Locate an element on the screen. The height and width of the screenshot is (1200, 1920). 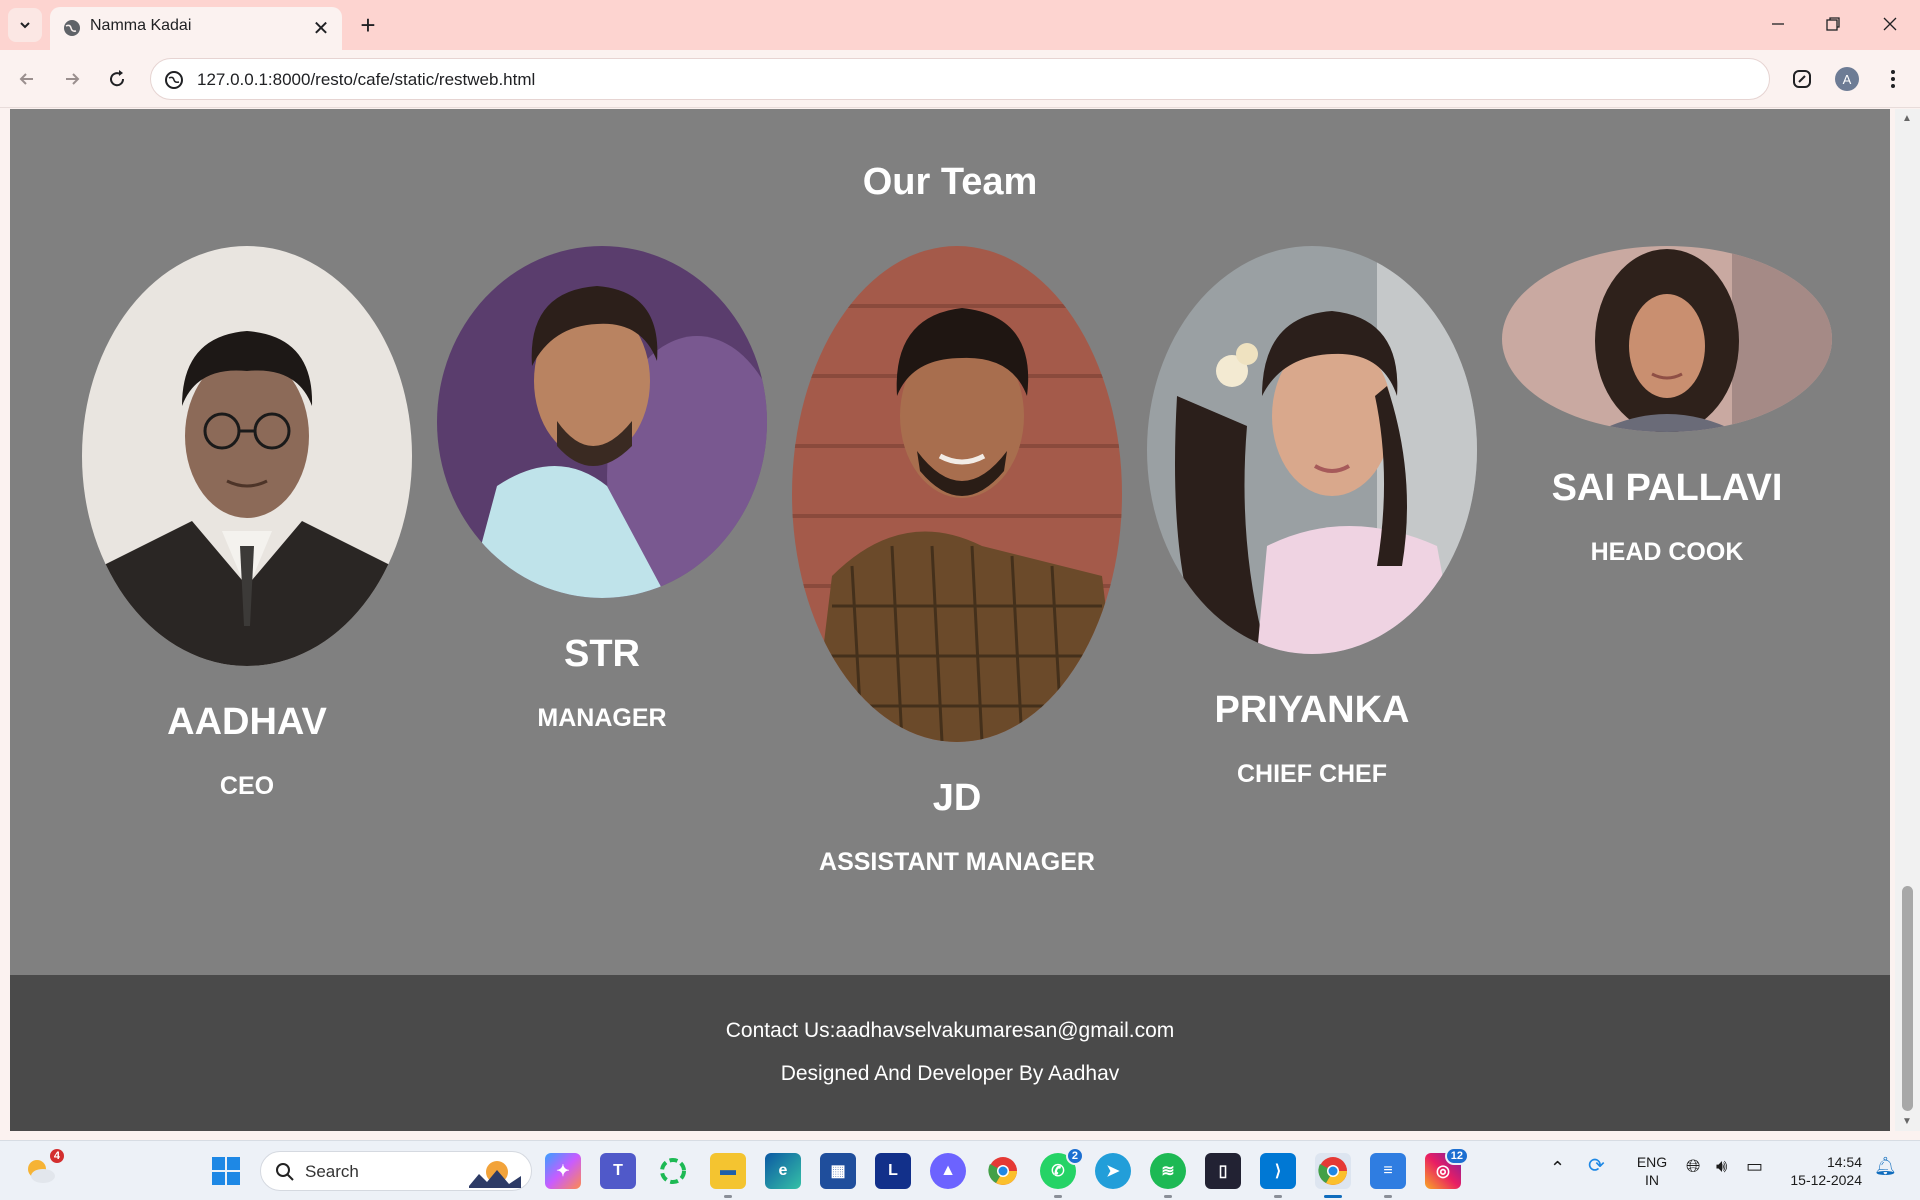
weather-widget: 4 is located at coordinates (44, 1168).